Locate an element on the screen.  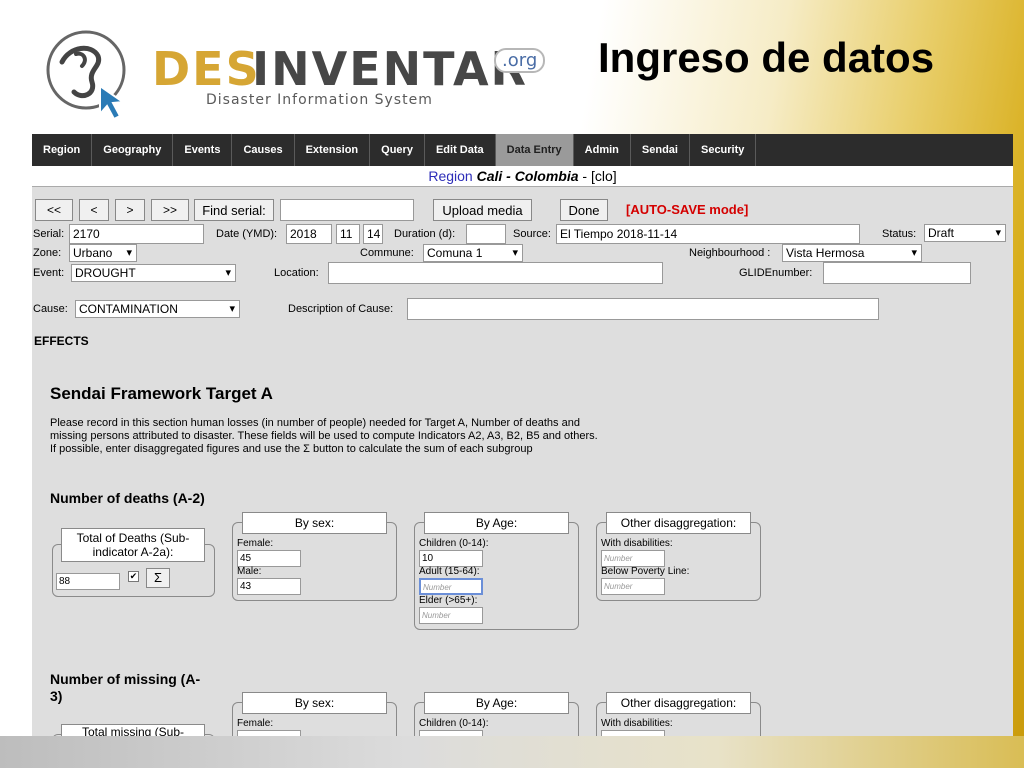
deaths-children-input: 10 is located at coordinates (451, 558).